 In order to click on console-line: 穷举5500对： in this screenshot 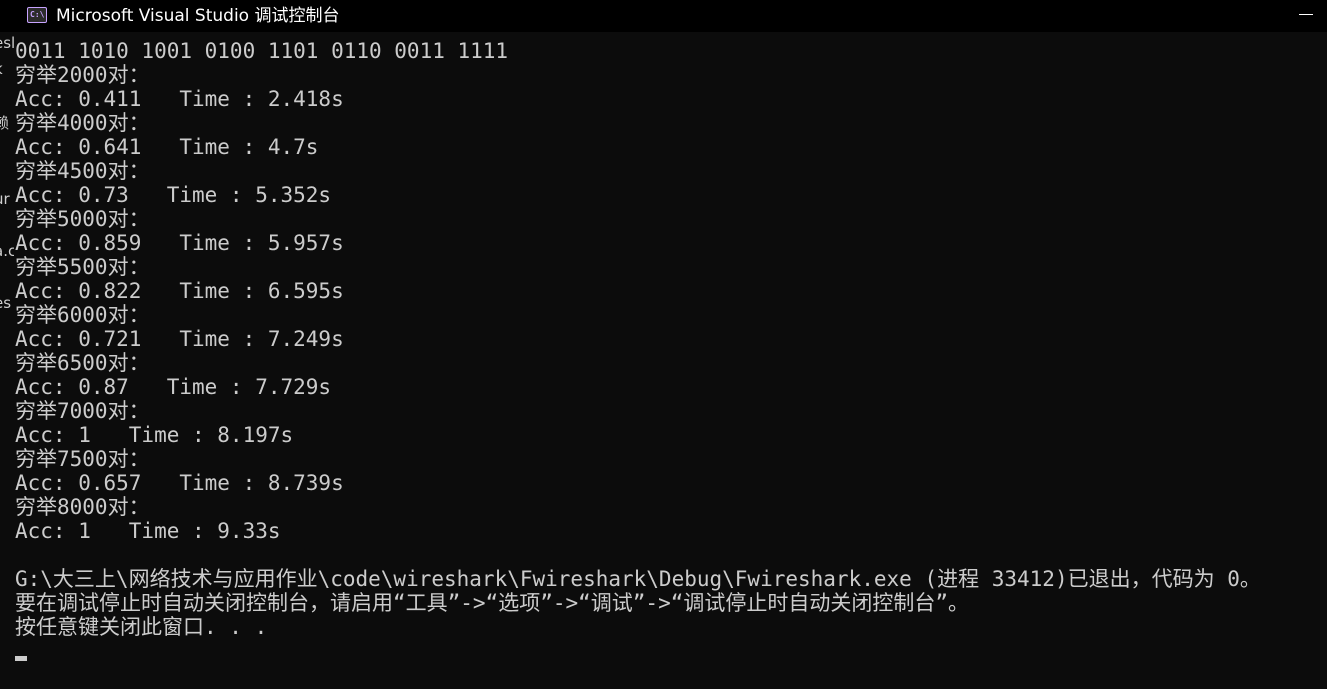, I will do `click(82, 267)`.